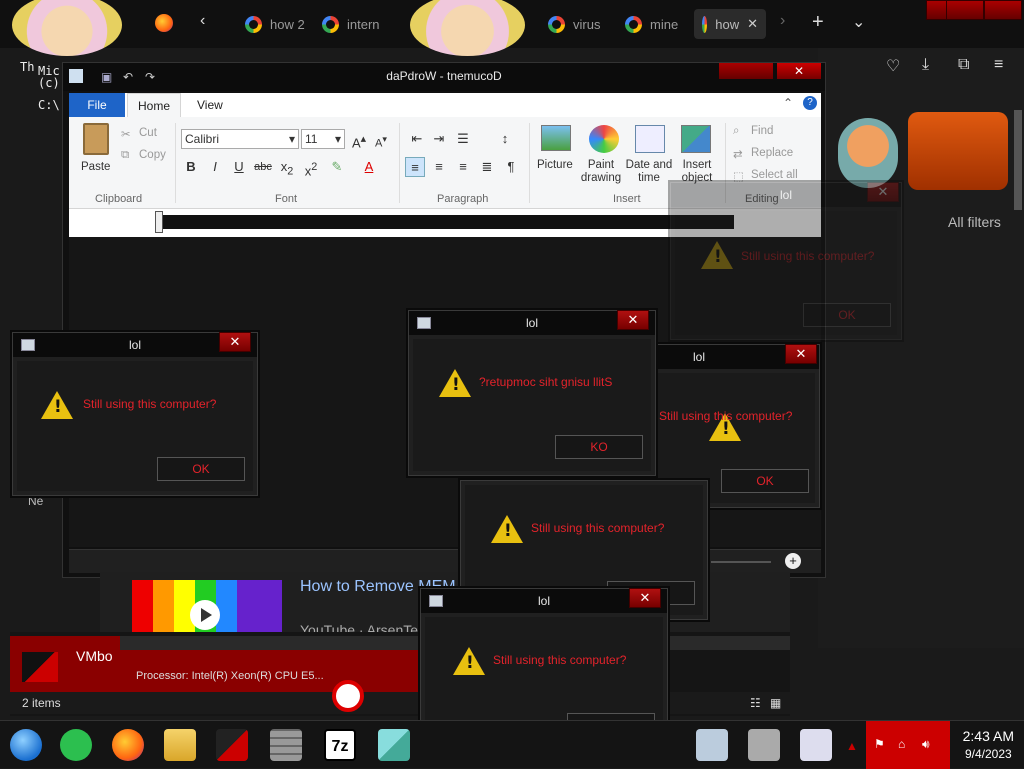  What do you see at coordinates (974, 222) in the screenshot?
I see `all-filters-link: All filters` at bounding box center [974, 222].